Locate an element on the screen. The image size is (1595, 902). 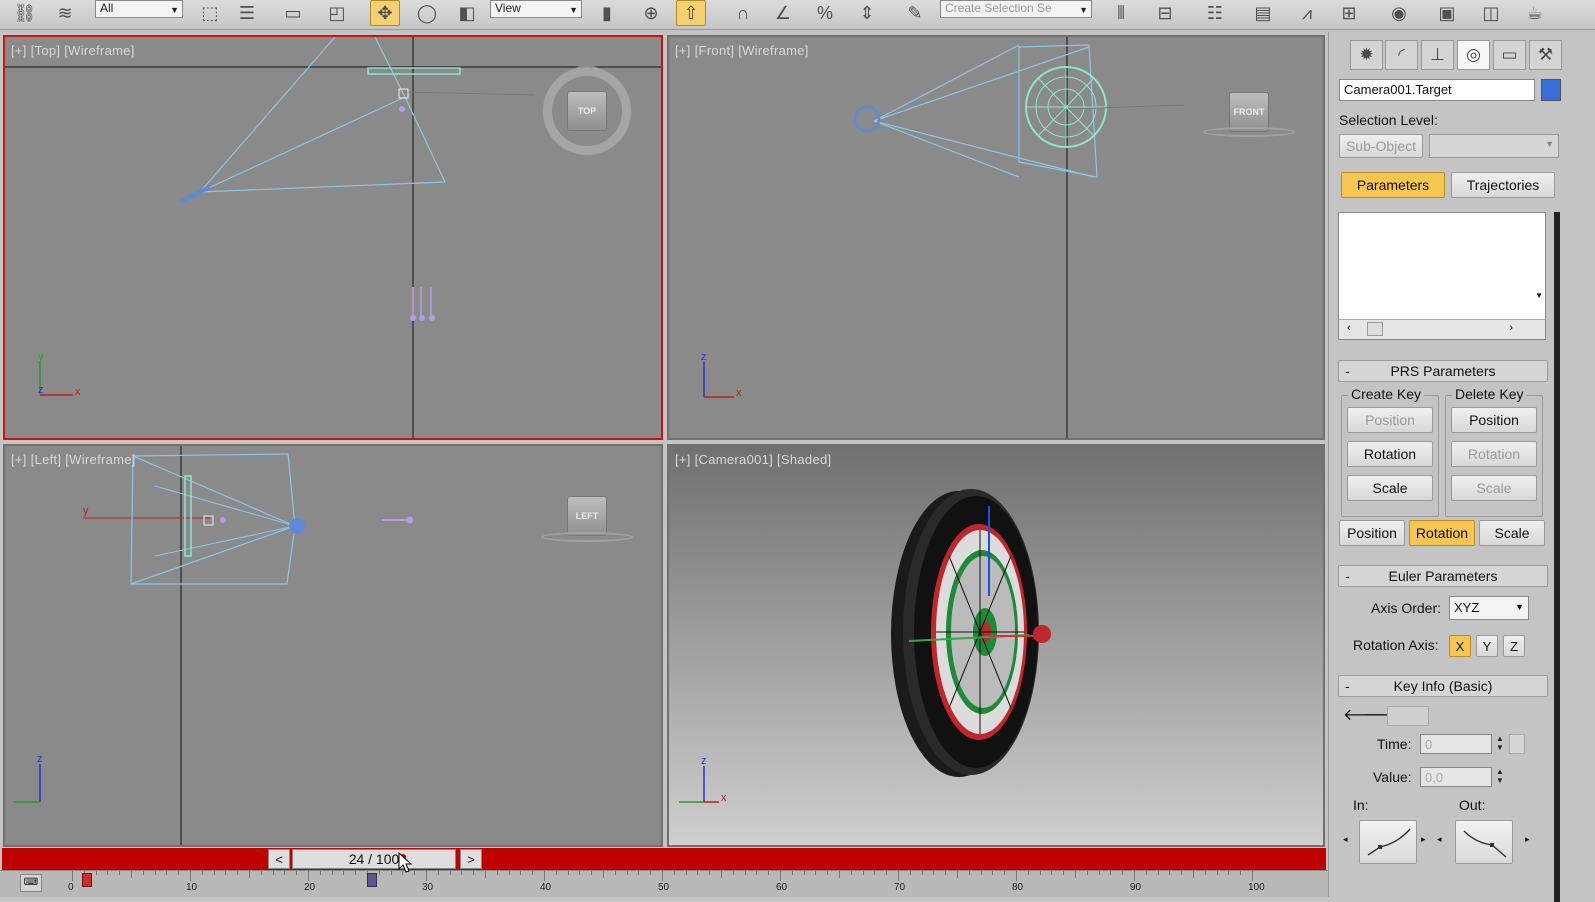
horizontal-scrollbar: ‹ › is located at coordinates (1442, 329).